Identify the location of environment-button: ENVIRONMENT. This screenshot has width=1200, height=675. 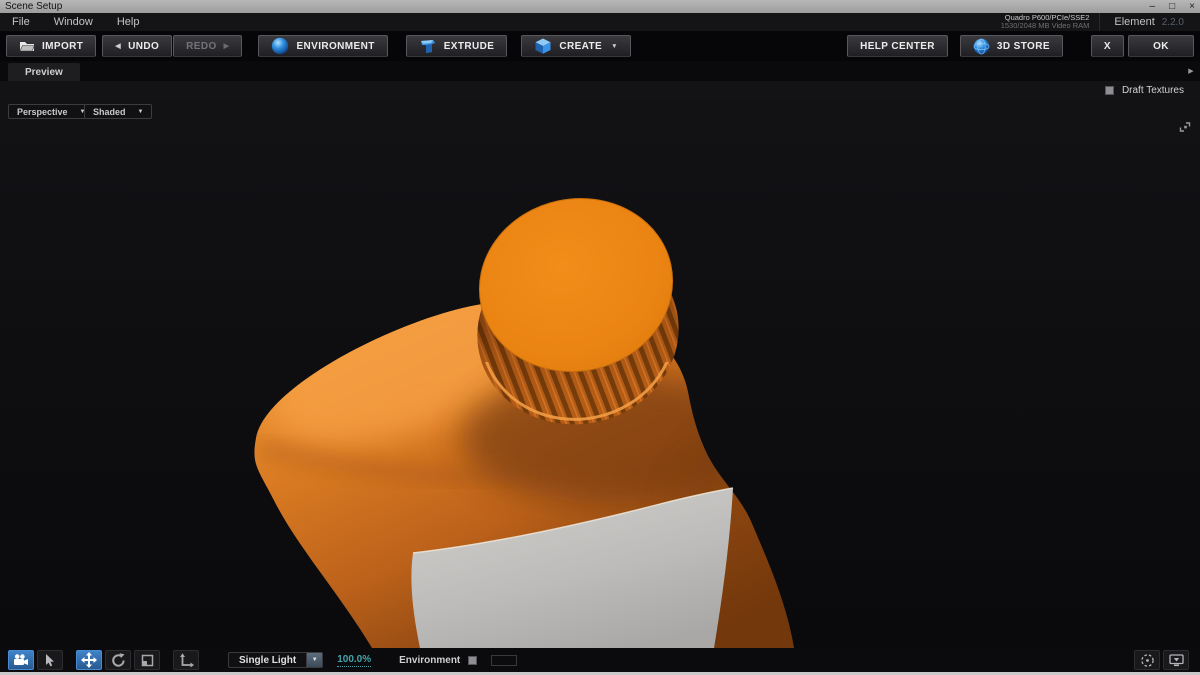
(323, 46).